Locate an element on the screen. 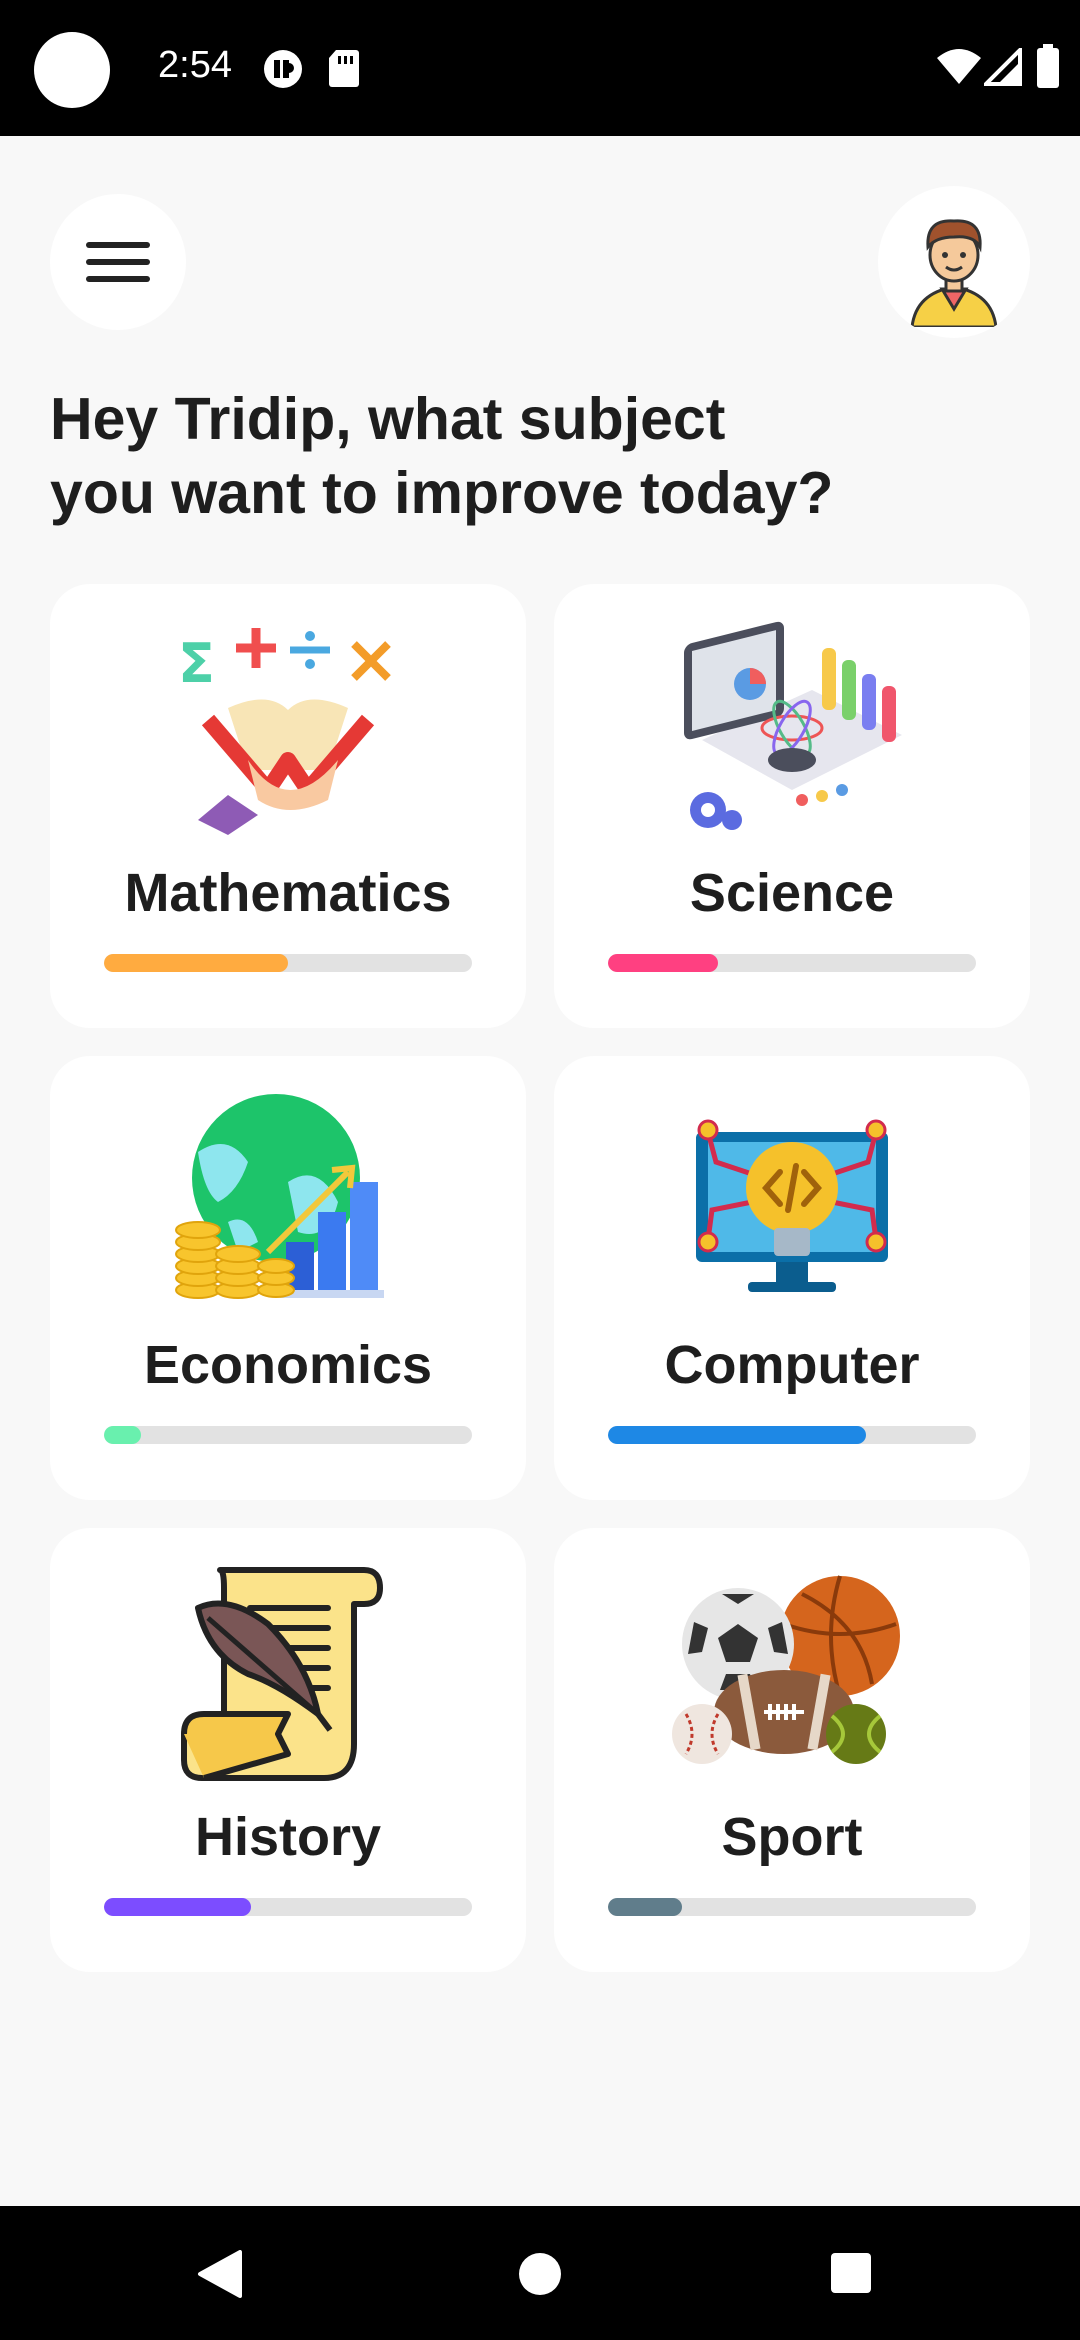 The height and width of the screenshot is (2340, 1080). subject-title: Sport is located at coordinates (792, 1837).